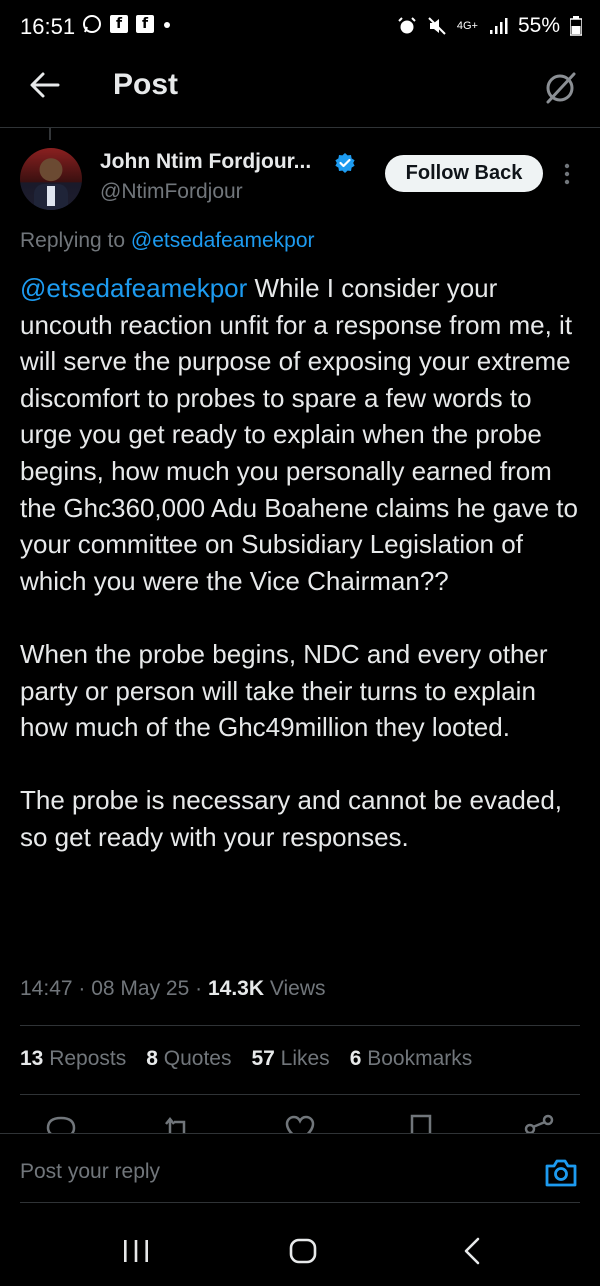  I want to click on post-mention-link: @etsedafeamekpor, so click(133, 288).